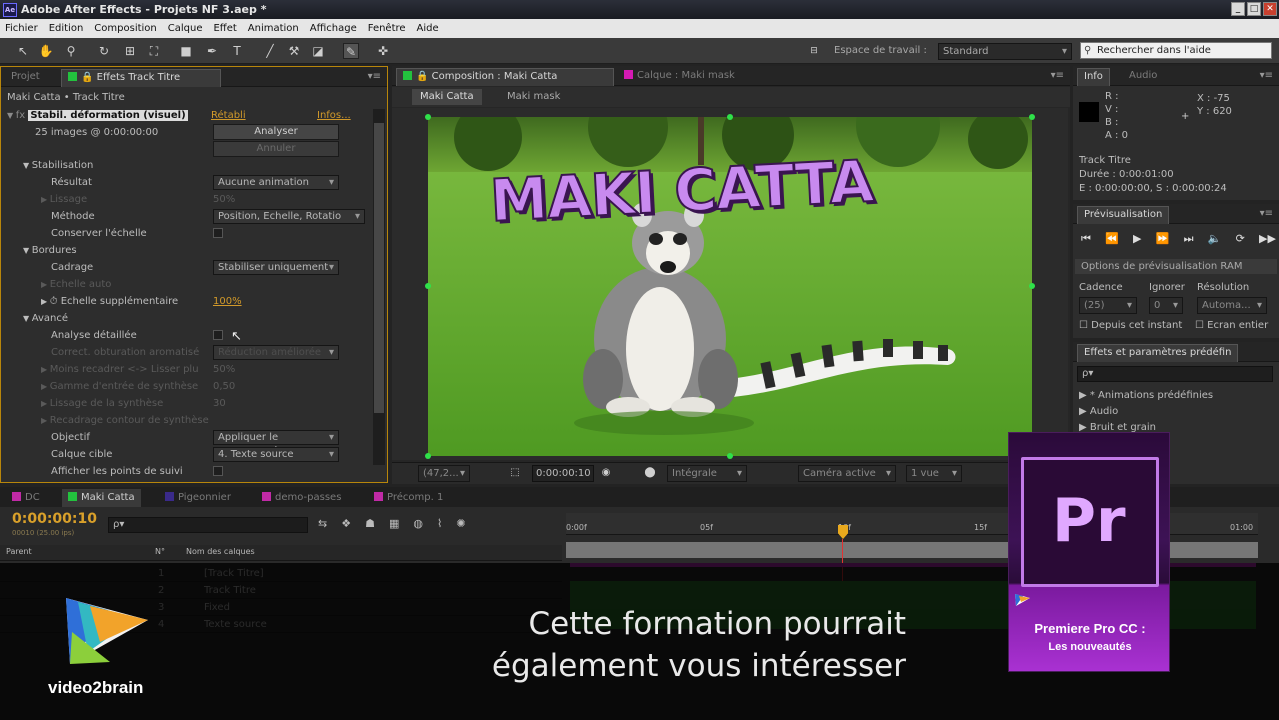 The width and height of the screenshot is (1279, 720). What do you see at coordinates (515, 473) in the screenshot?
I see `region-of-interest-icon: ⬚` at bounding box center [515, 473].